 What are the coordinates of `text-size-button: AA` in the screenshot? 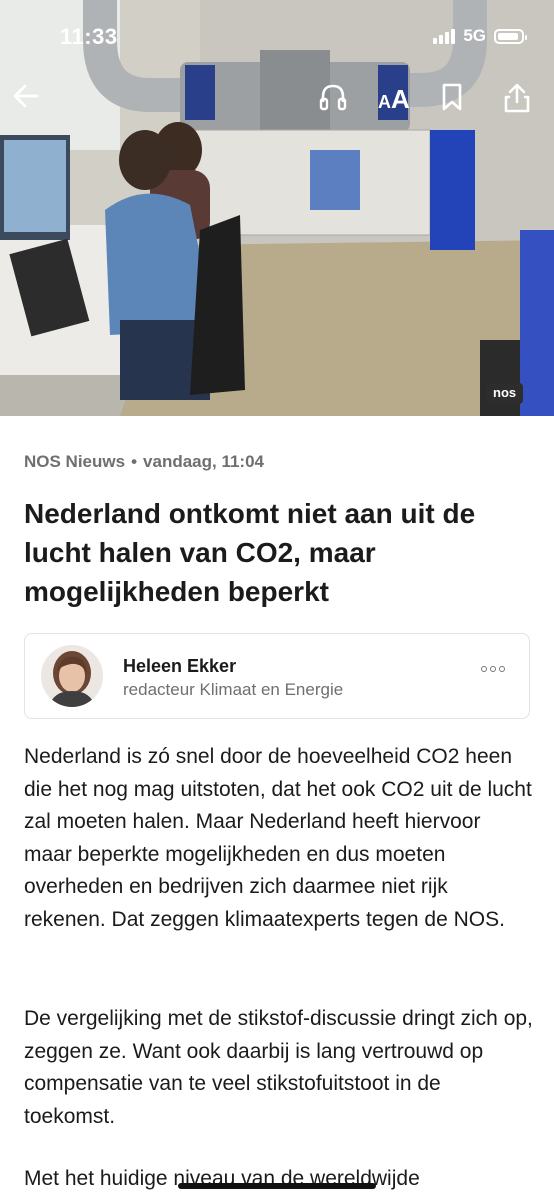 It's located at (394, 99).